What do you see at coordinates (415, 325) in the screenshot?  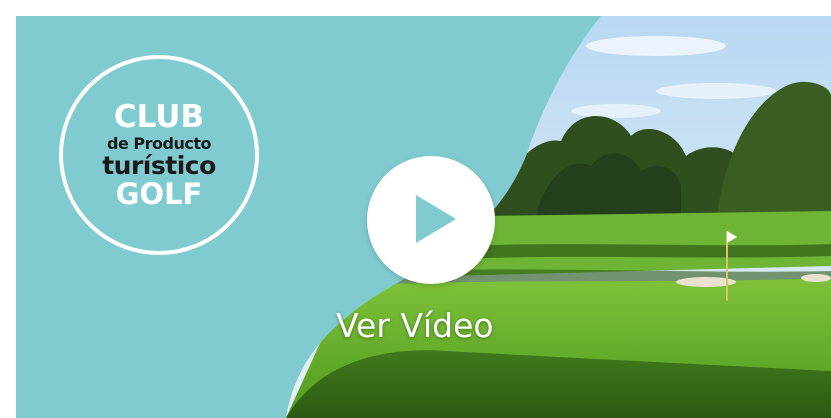 I see `ver-video-label: Ver Vídeo` at bounding box center [415, 325].